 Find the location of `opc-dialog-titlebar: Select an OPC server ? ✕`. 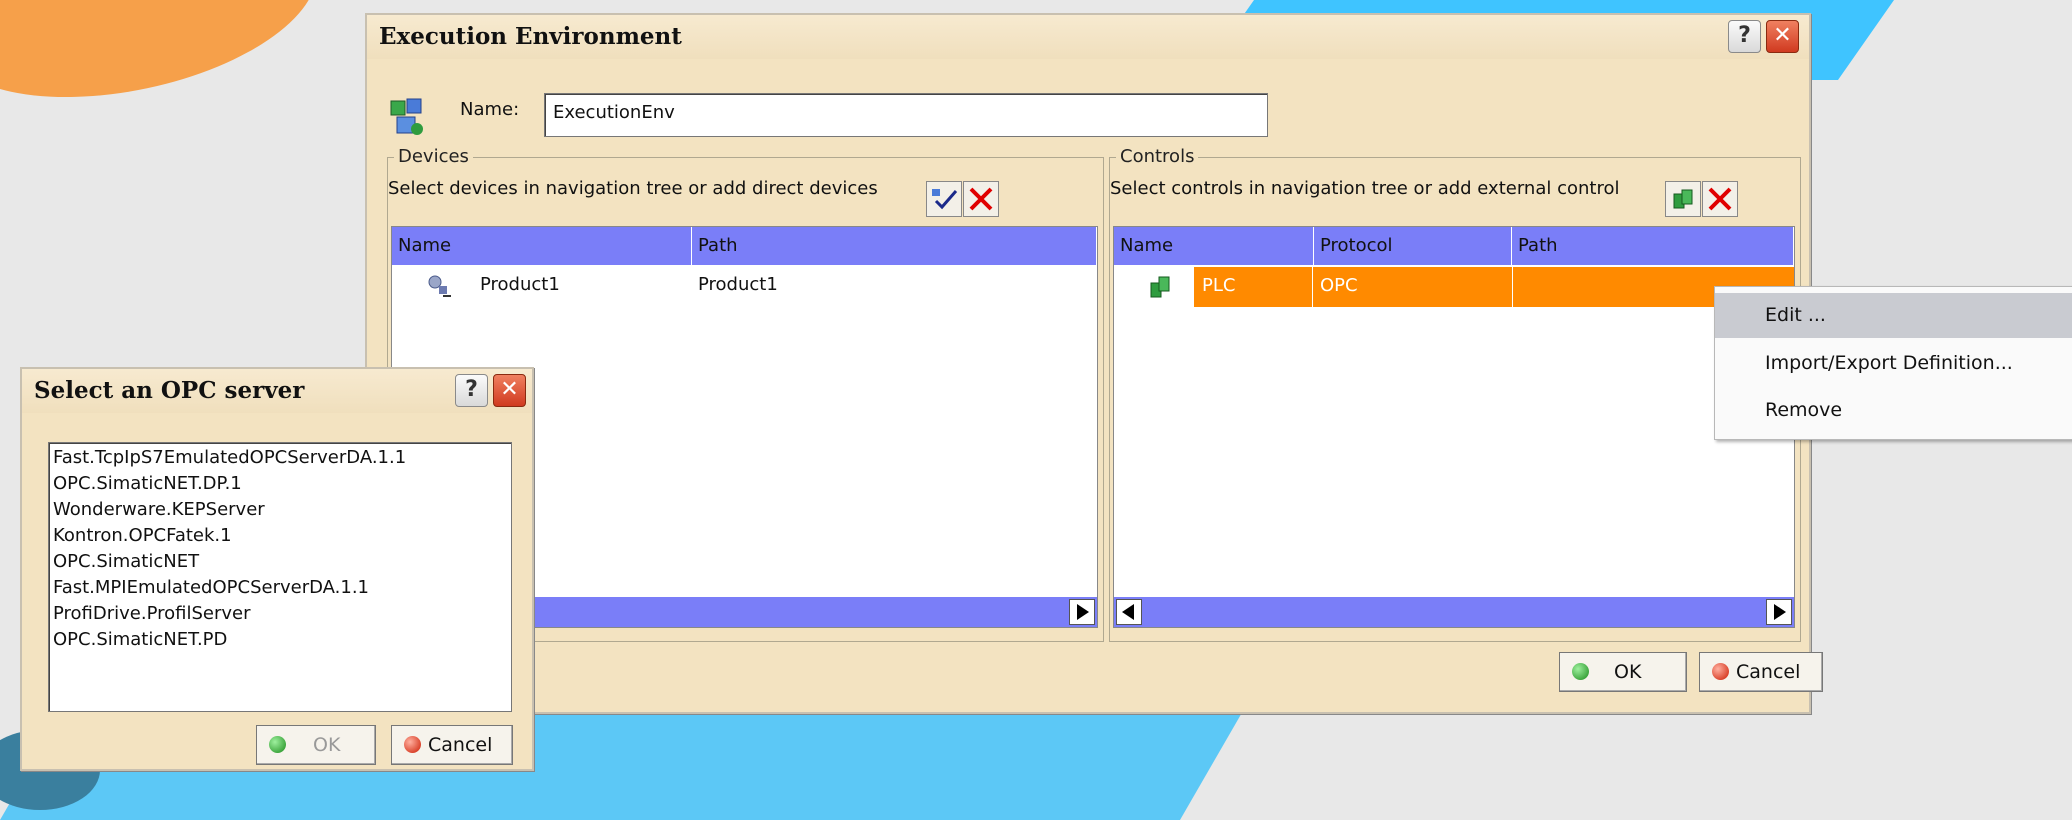

opc-dialog-titlebar: Select an OPC server ? ✕ is located at coordinates (277, 391).